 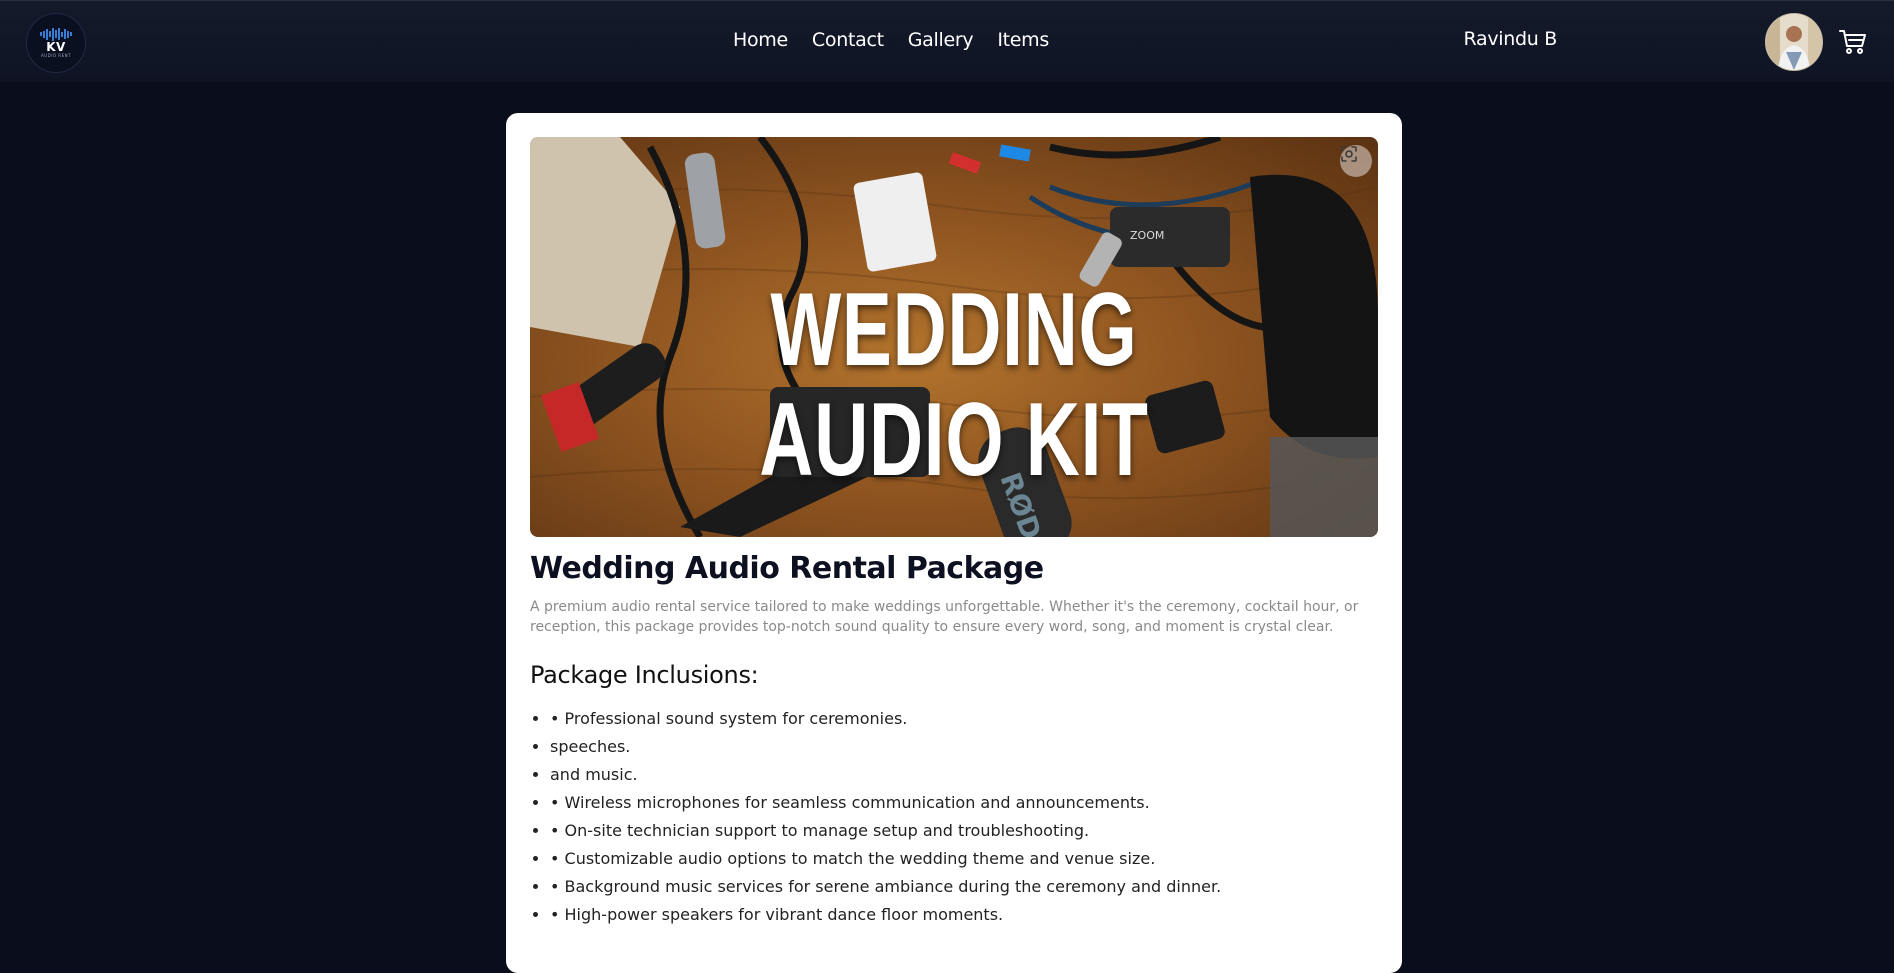 I want to click on visual-search-icon, so click(x=1356, y=161).